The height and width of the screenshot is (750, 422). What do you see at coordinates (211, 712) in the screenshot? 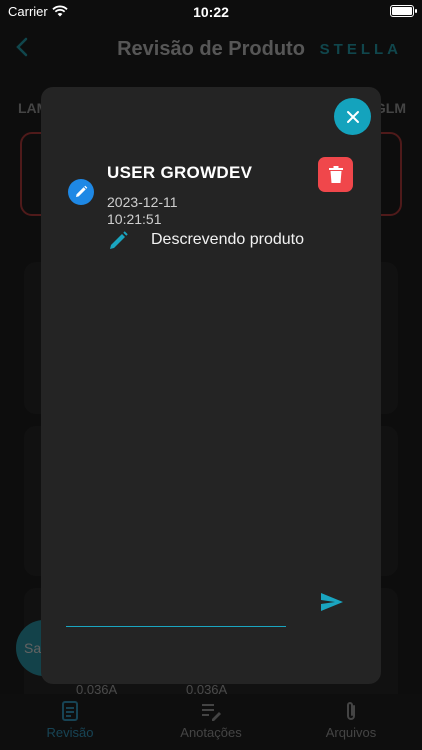
I see `notes-edit-icon` at bounding box center [211, 712].